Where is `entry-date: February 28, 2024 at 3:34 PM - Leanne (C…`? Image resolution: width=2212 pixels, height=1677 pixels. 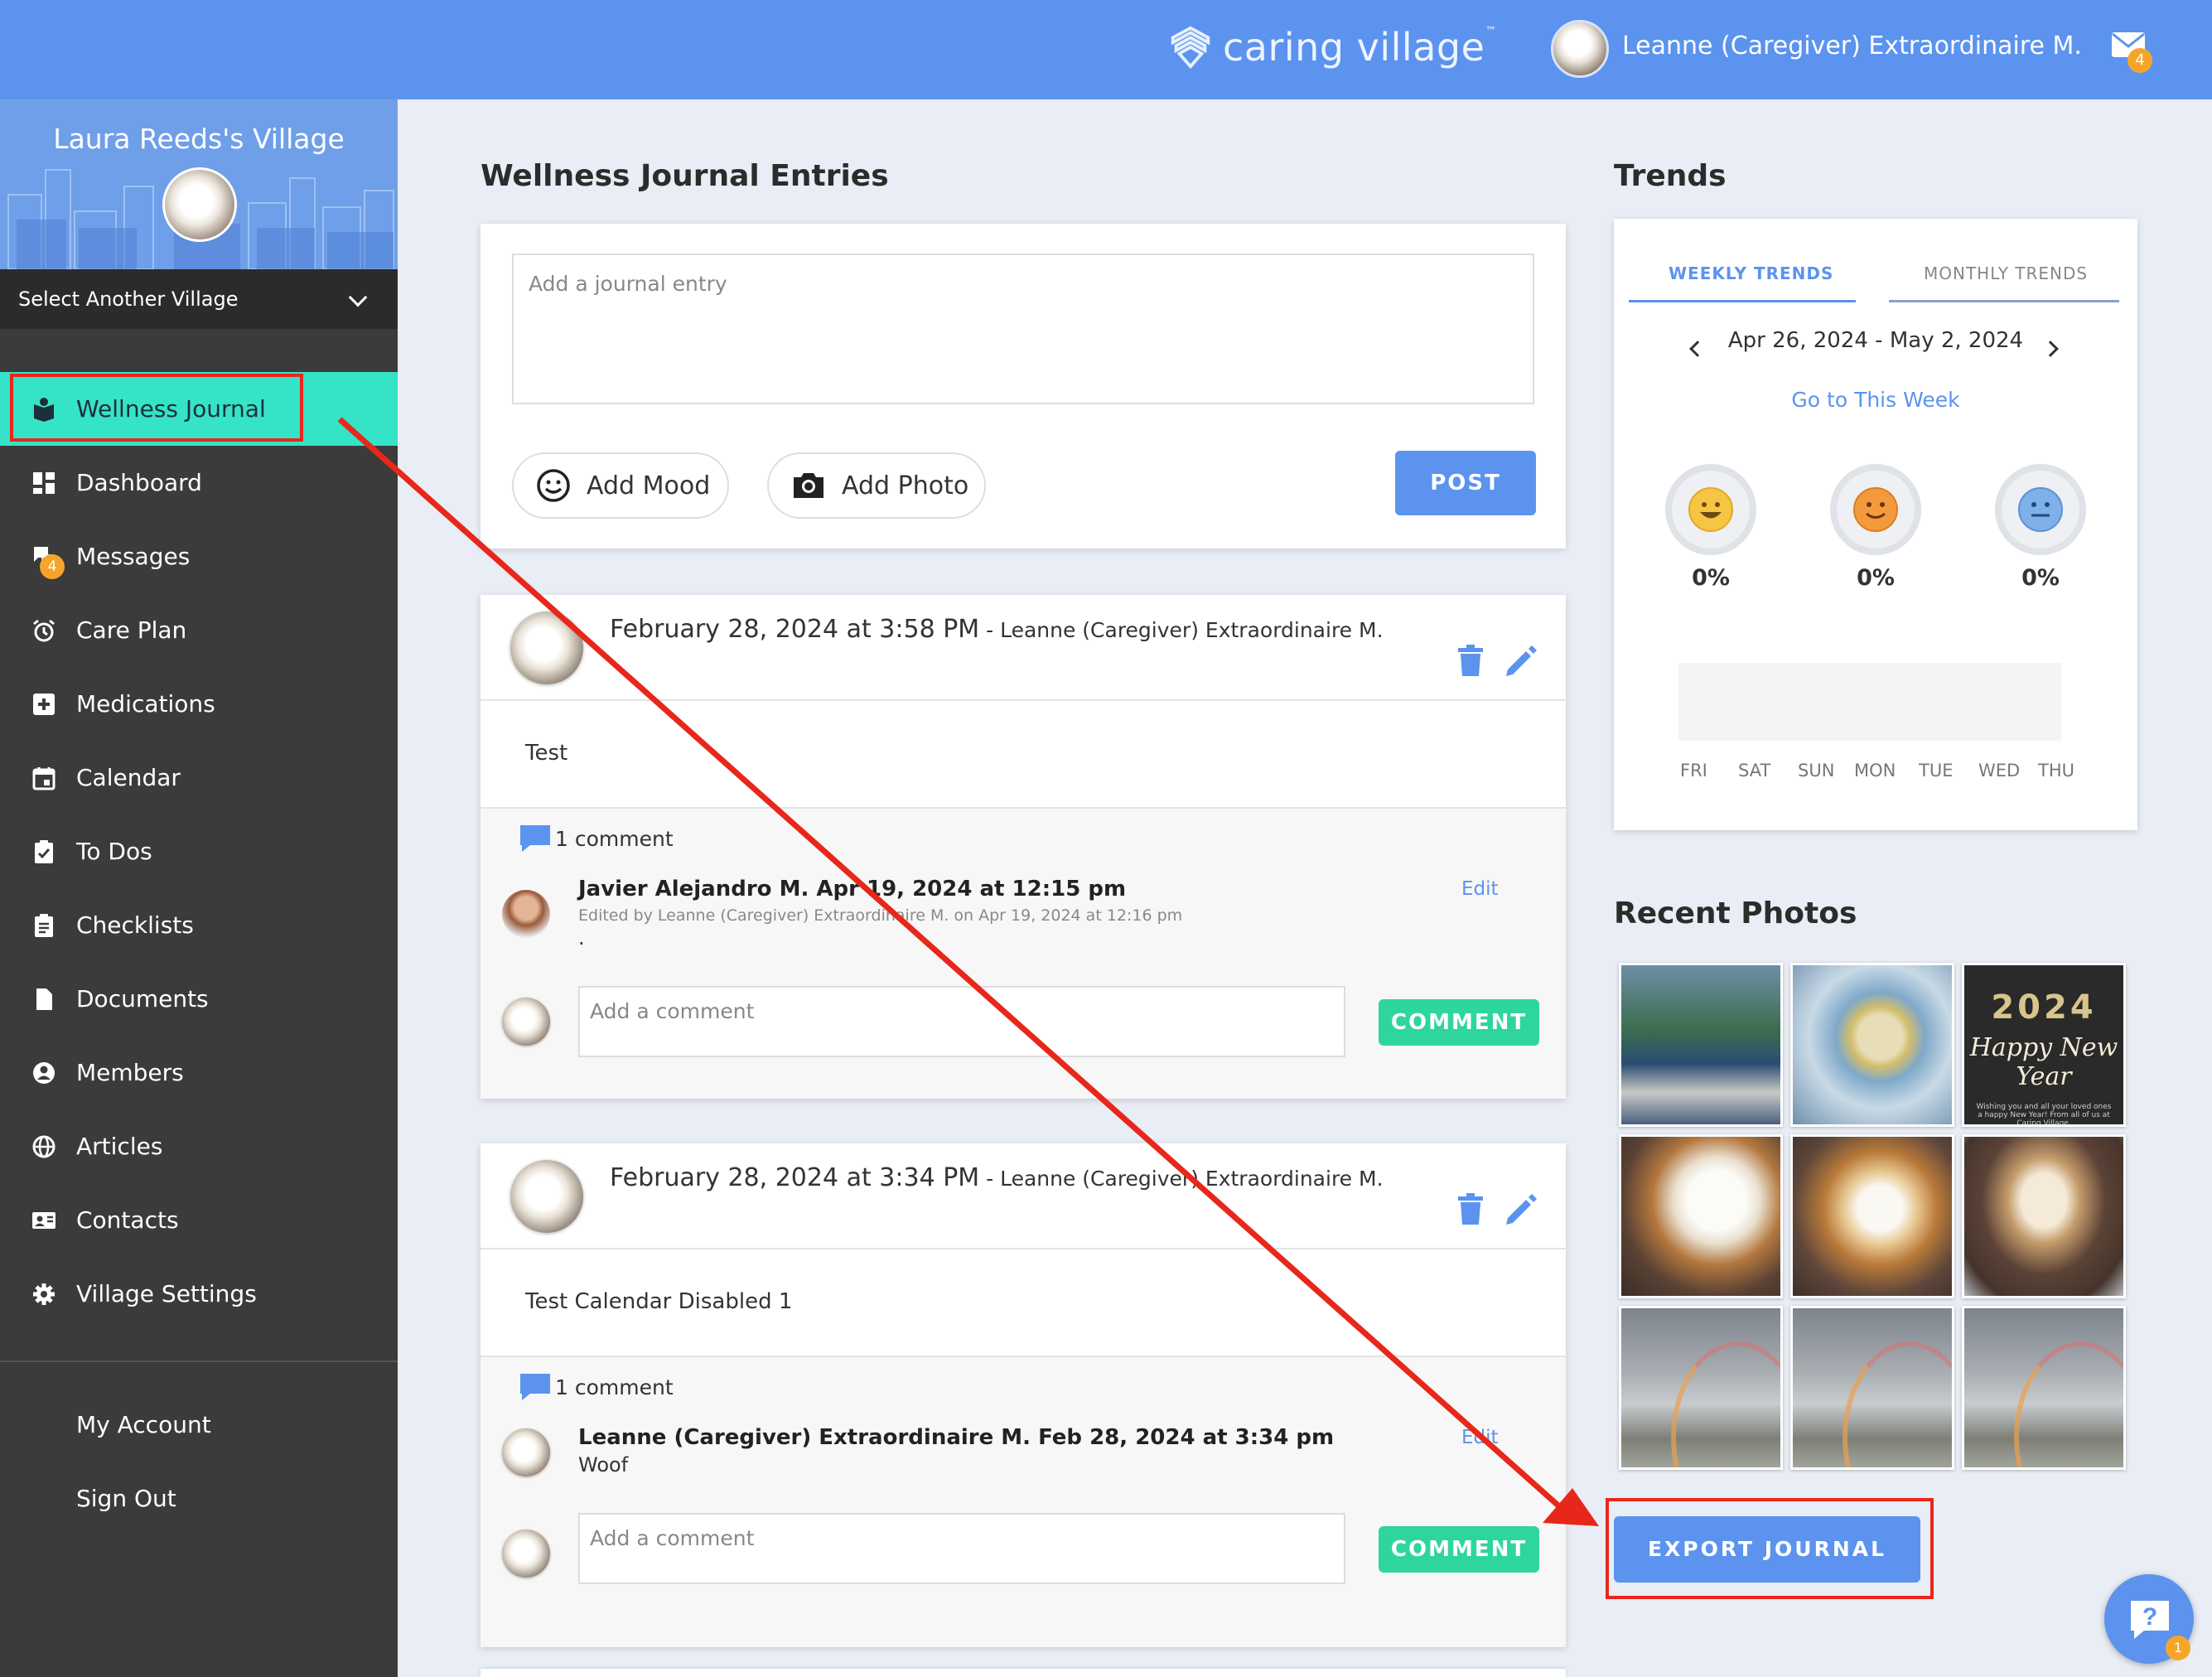
entry-date: February 28, 2024 at 3:34 PM - Leanne (C… is located at coordinates (997, 1178).